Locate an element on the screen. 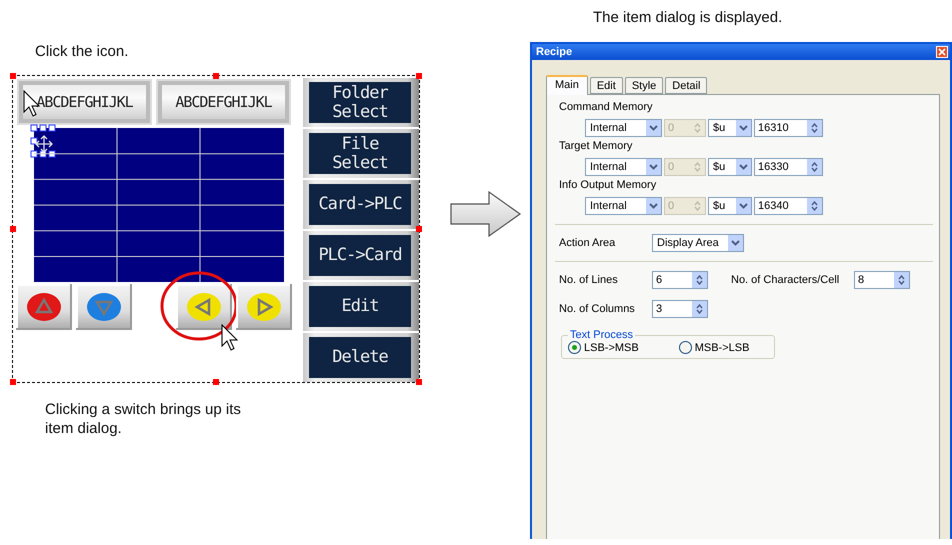 This screenshot has height=545, width=952. radio-option: LSB->MSB is located at coordinates (603, 347).